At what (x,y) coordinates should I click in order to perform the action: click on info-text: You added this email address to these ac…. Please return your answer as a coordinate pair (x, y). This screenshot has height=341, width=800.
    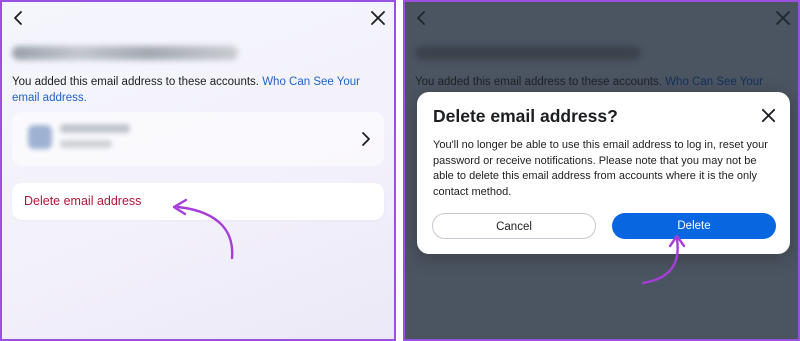
    Looking at the image, I should click on (137, 82).